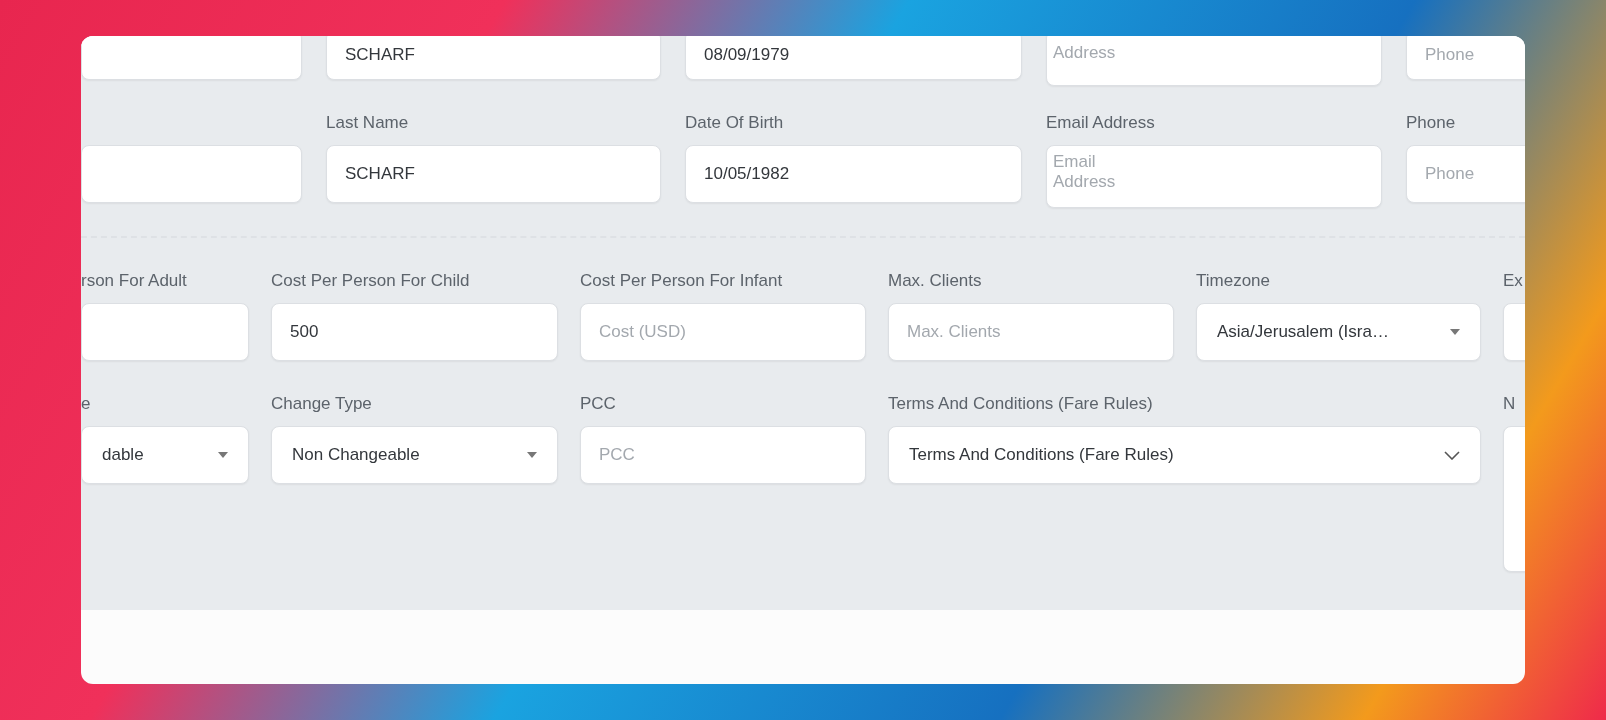  What do you see at coordinates (1214, 176) in the screenshot?
I see `input-field: Email Address` at bounding box center [1214, 176].